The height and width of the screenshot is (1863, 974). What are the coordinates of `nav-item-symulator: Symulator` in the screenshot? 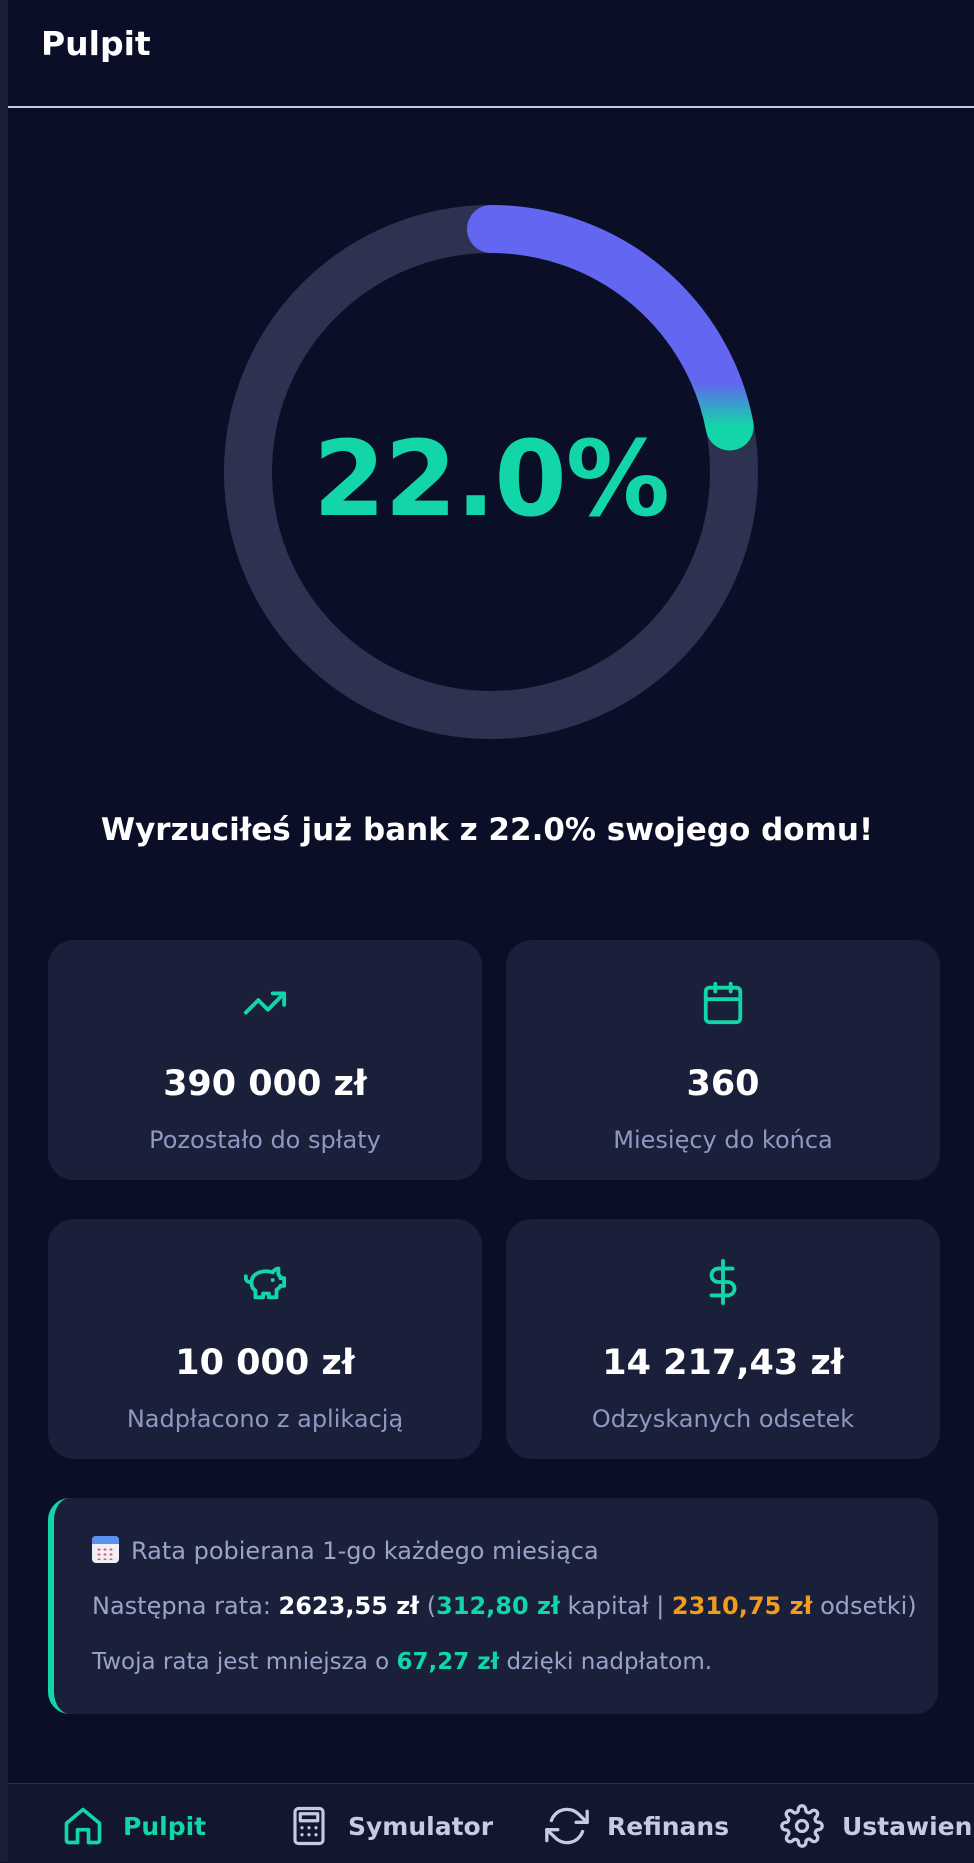 It's located at (390, 1826).